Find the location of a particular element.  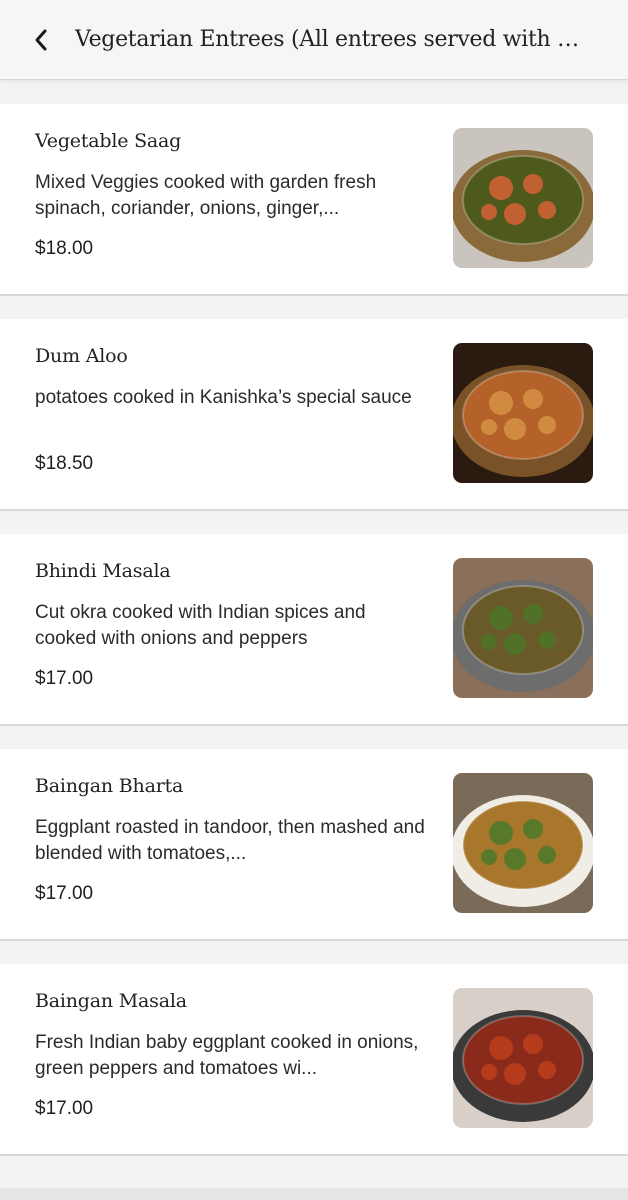

back-button is located at coordinates (41, 40).